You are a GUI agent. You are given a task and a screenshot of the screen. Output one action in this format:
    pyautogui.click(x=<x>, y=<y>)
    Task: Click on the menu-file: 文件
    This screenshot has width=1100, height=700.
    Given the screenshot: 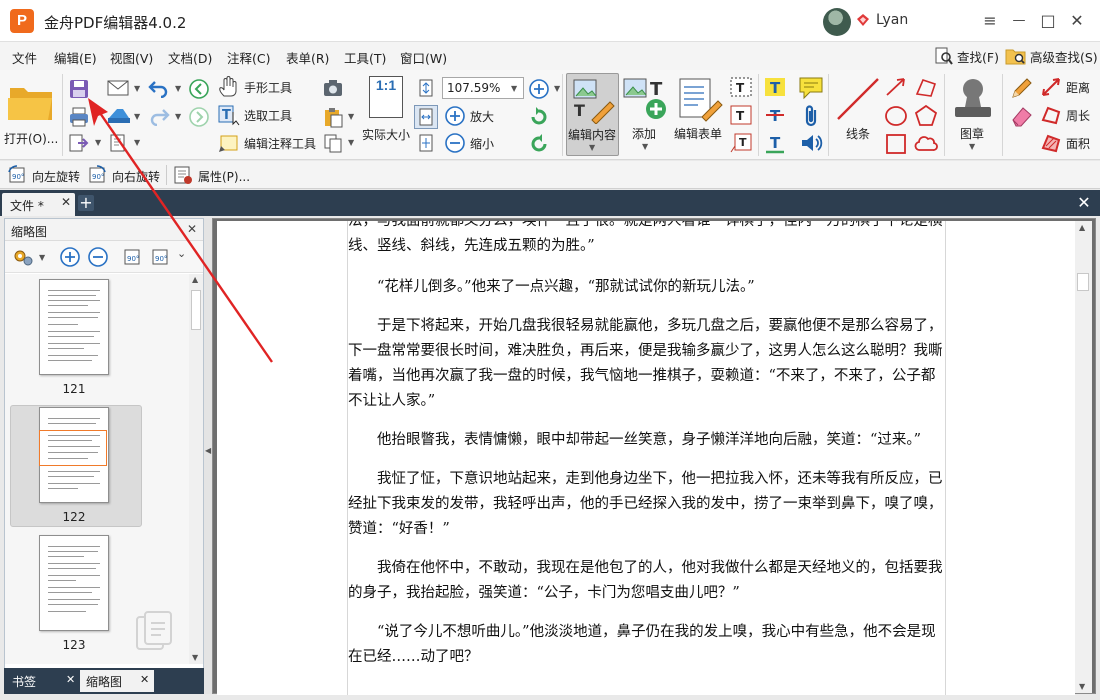 What is the action you would take?
    pyautogui.click(x=24, y=57)
    